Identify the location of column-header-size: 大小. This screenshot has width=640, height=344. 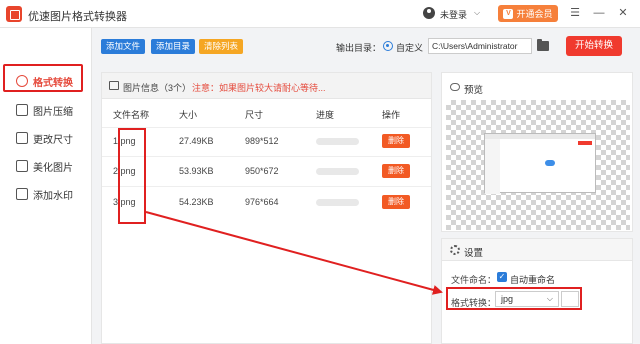
(188, 115).